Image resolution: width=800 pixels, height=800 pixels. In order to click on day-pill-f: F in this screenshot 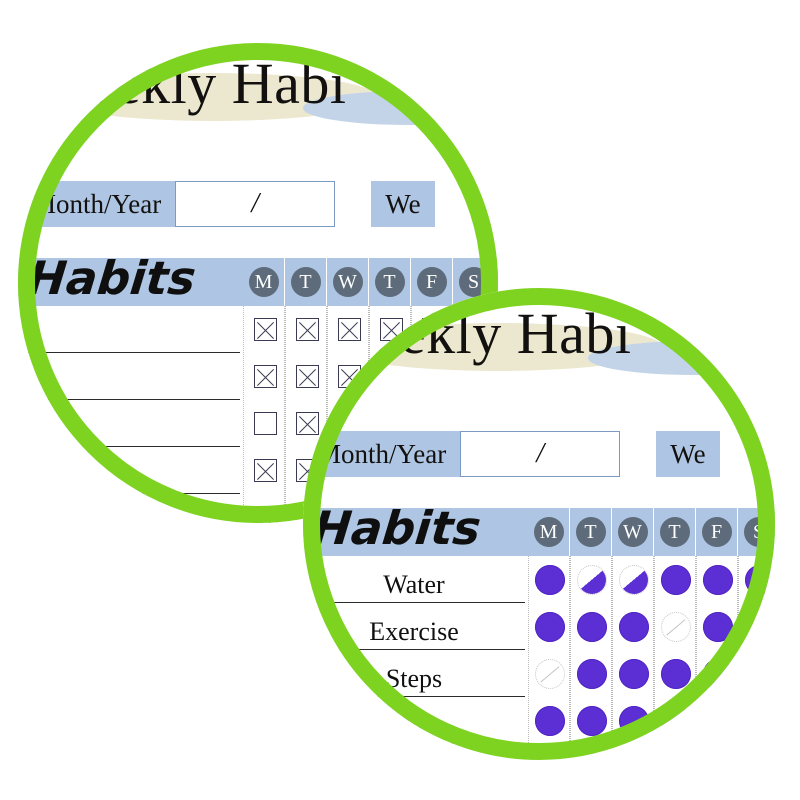, I will do `click(716, 532)`.